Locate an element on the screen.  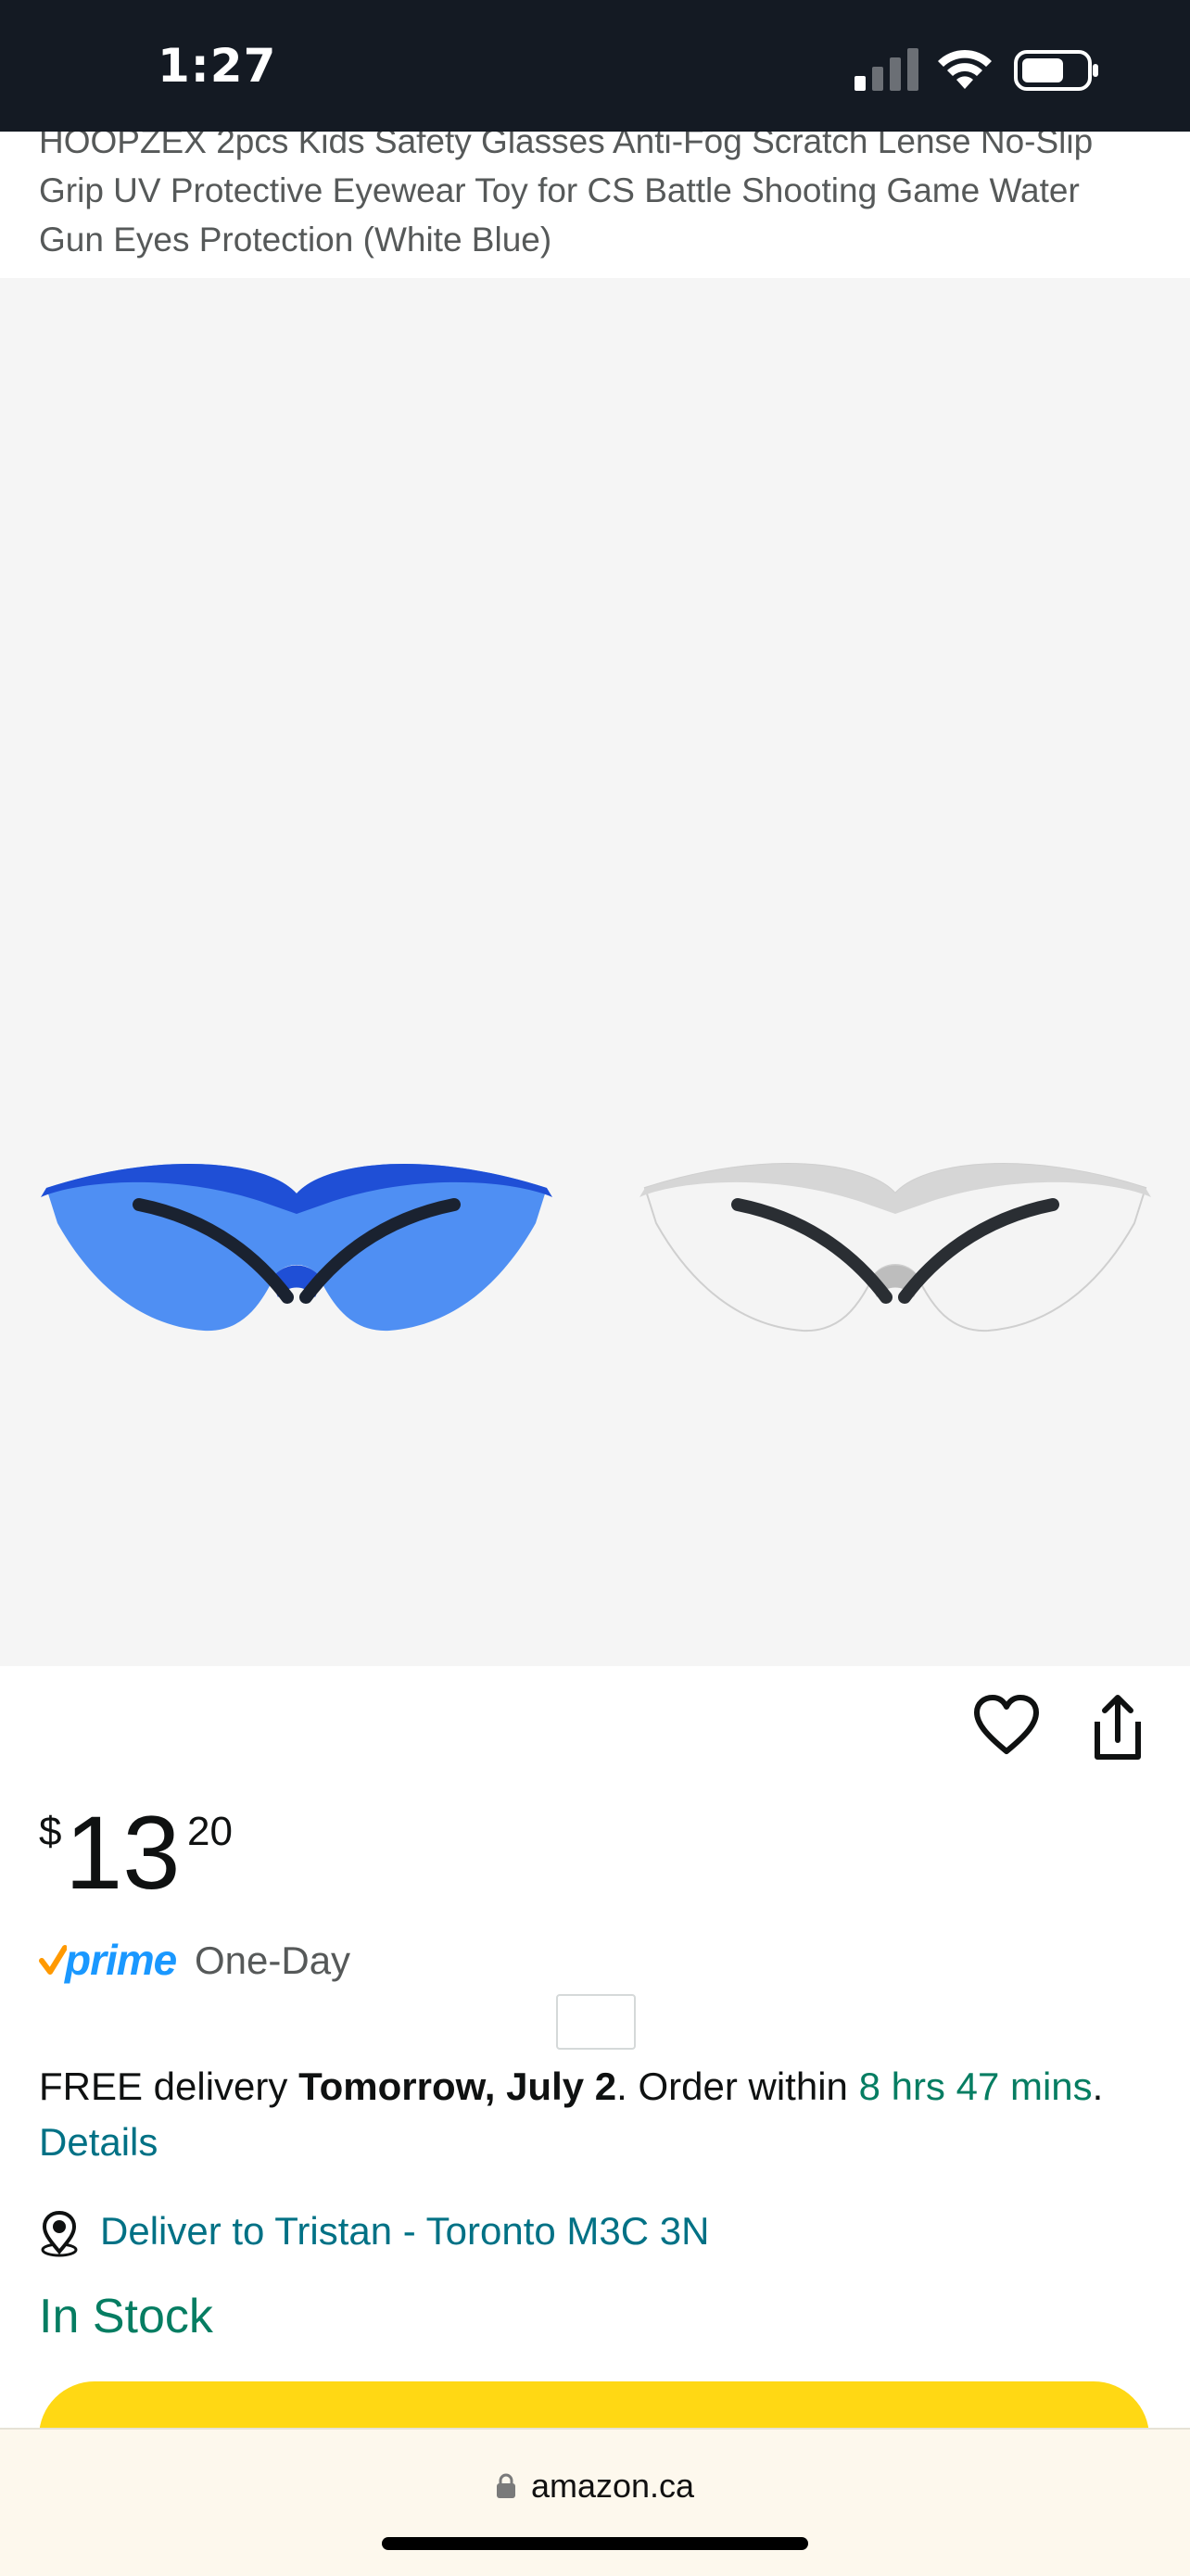
price-currency-symbol: $ is located at coordinates (50, 1832).